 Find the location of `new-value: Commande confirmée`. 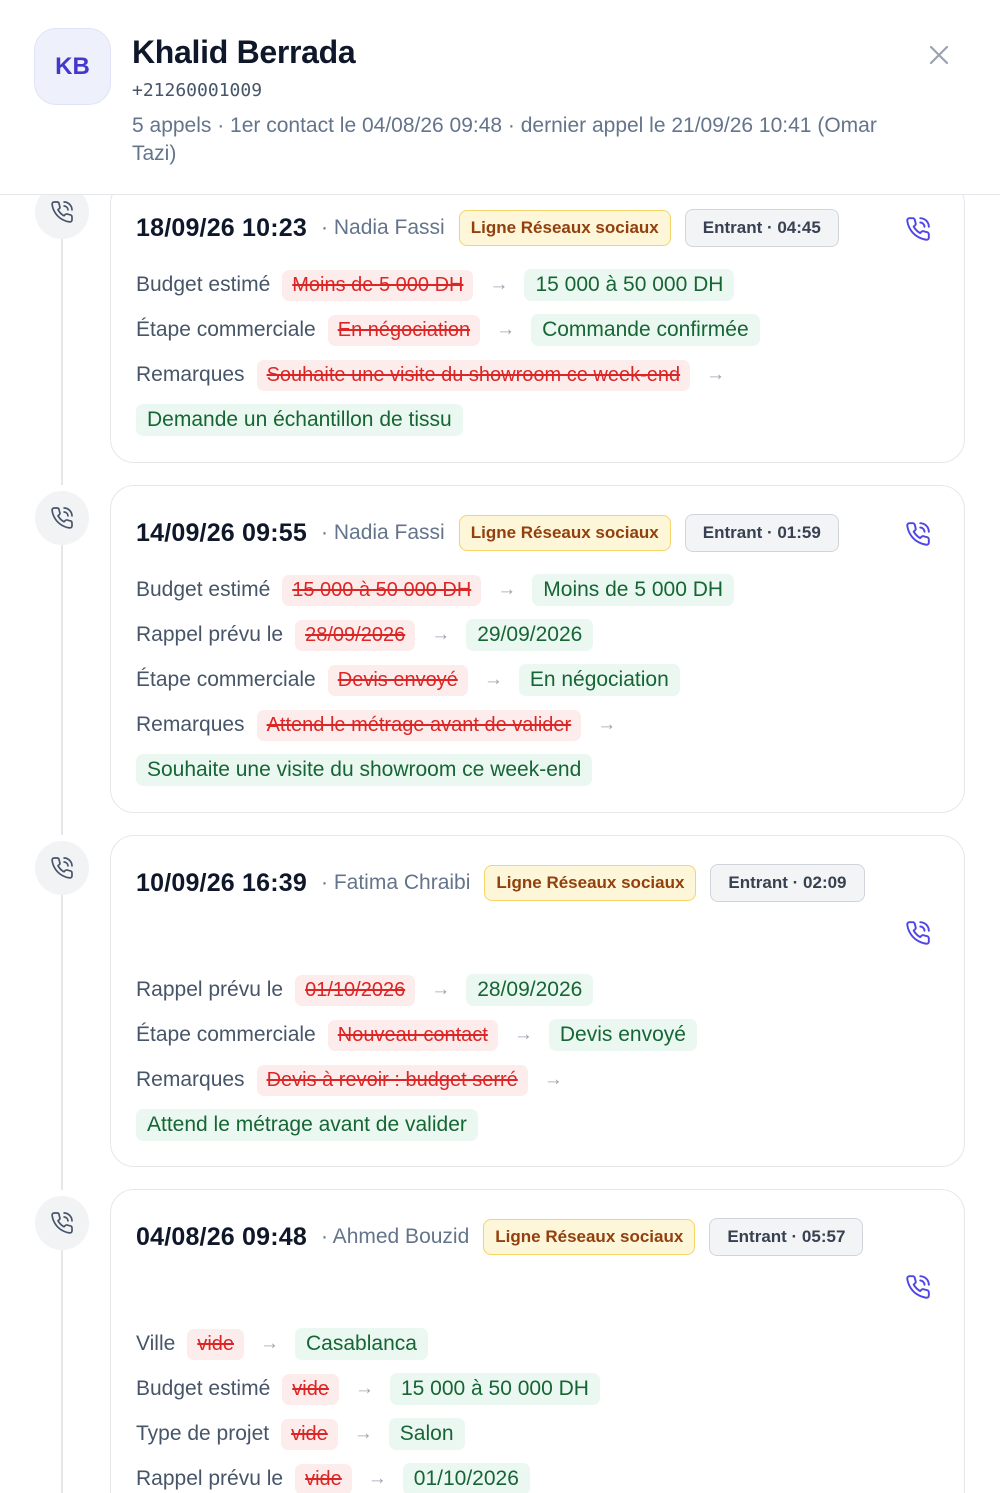

new-value: Commande confirmée is located at coordinates (645, 330).